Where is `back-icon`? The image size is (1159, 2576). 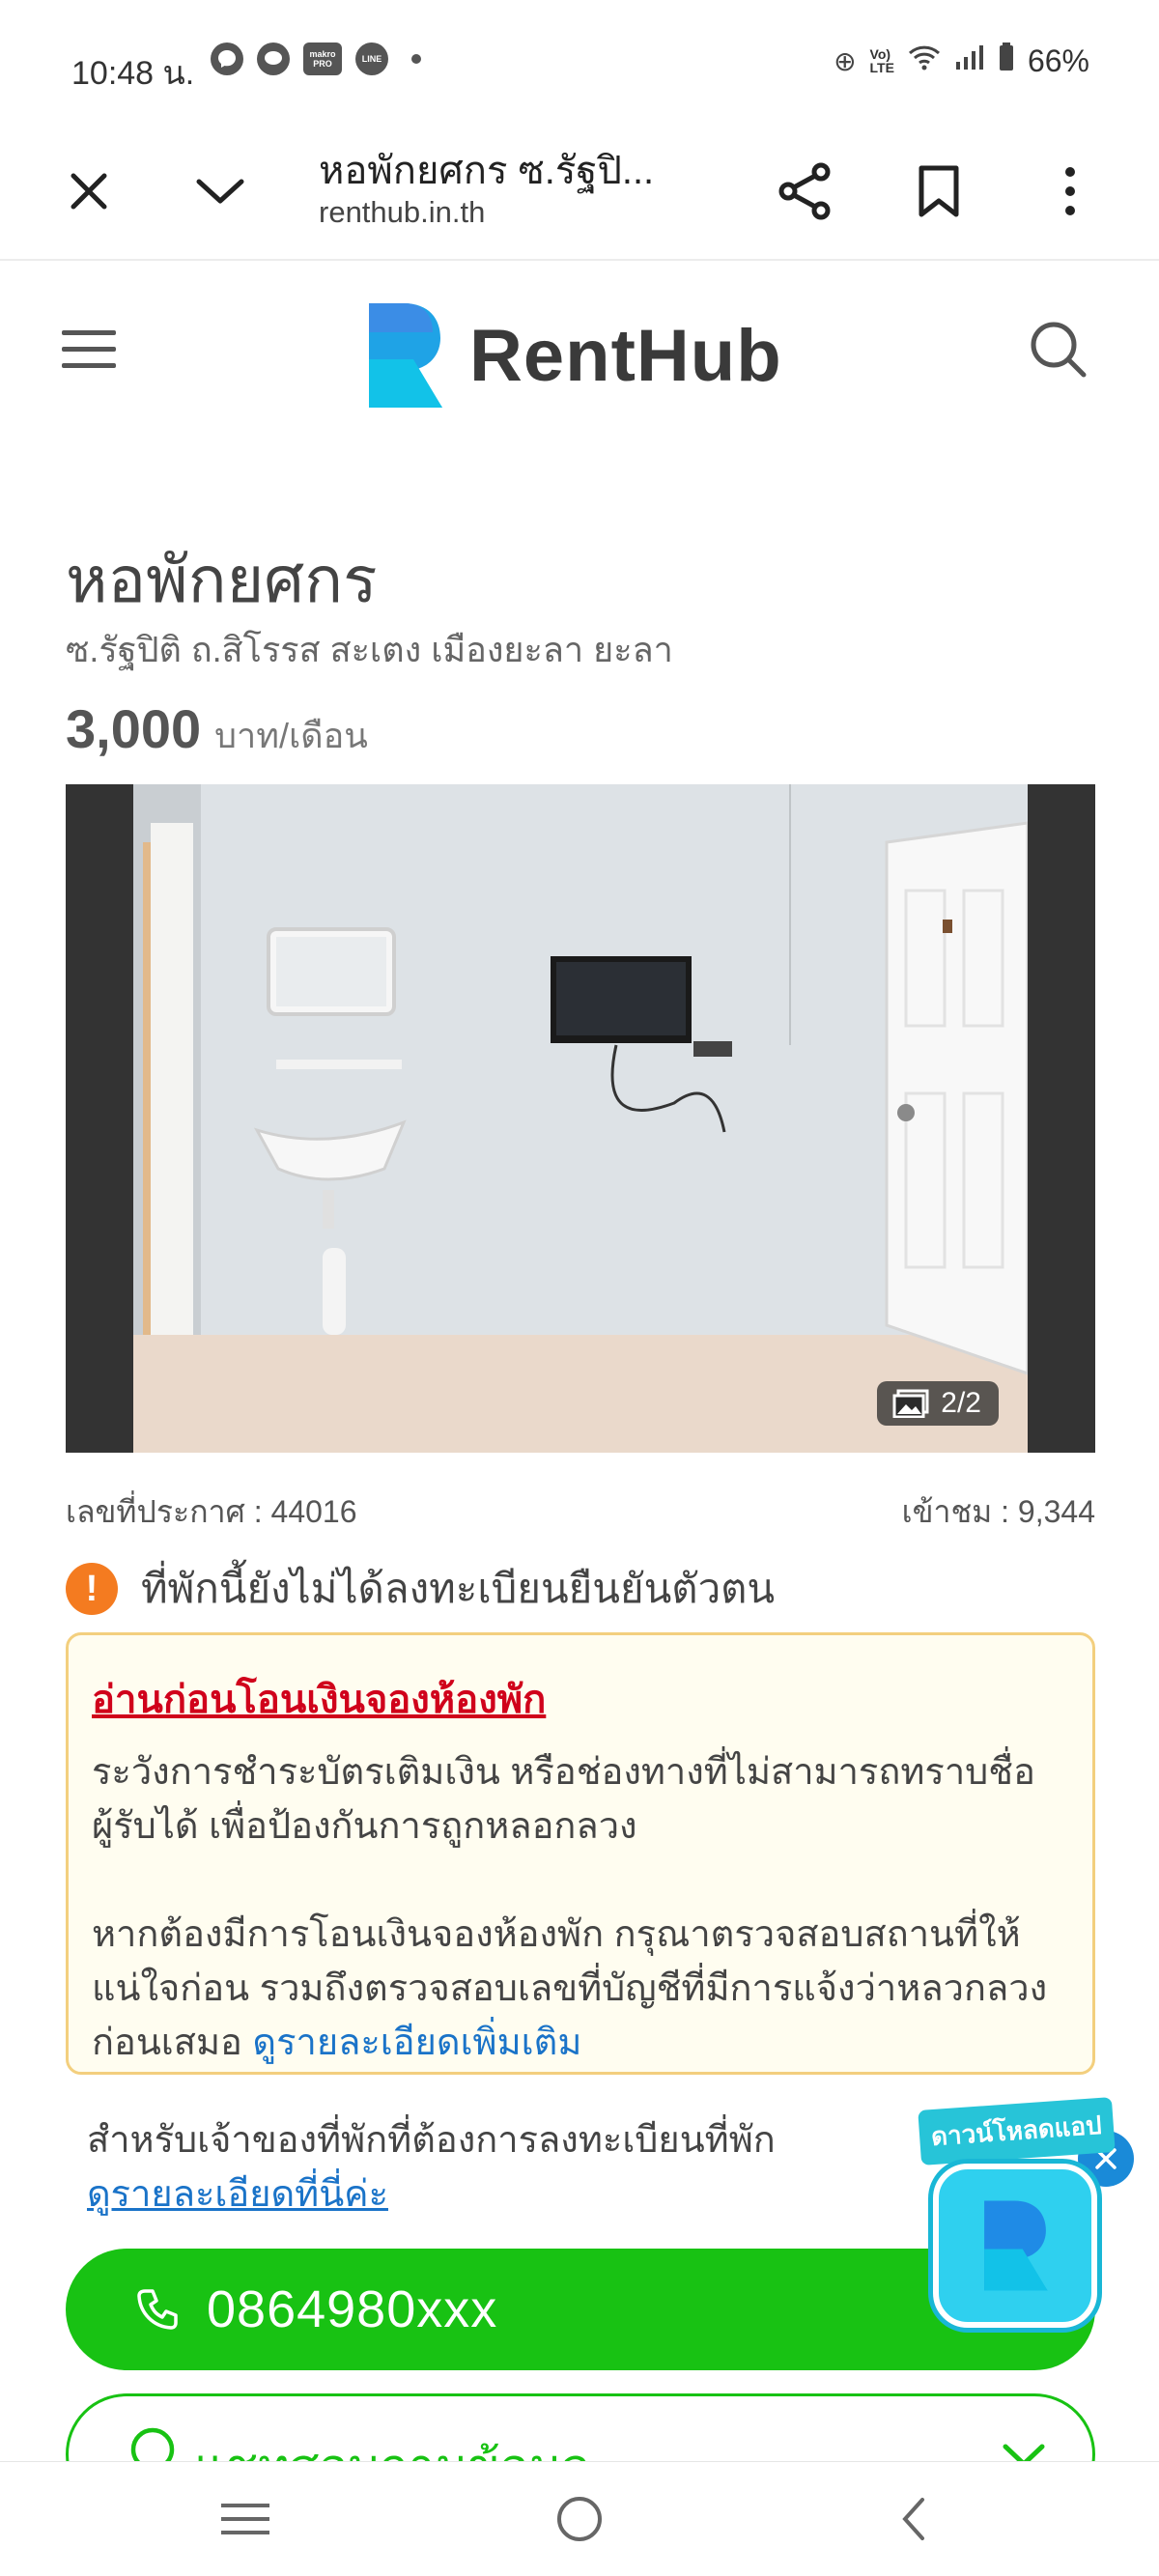 back-icon is located at coordinates (913, 2519).